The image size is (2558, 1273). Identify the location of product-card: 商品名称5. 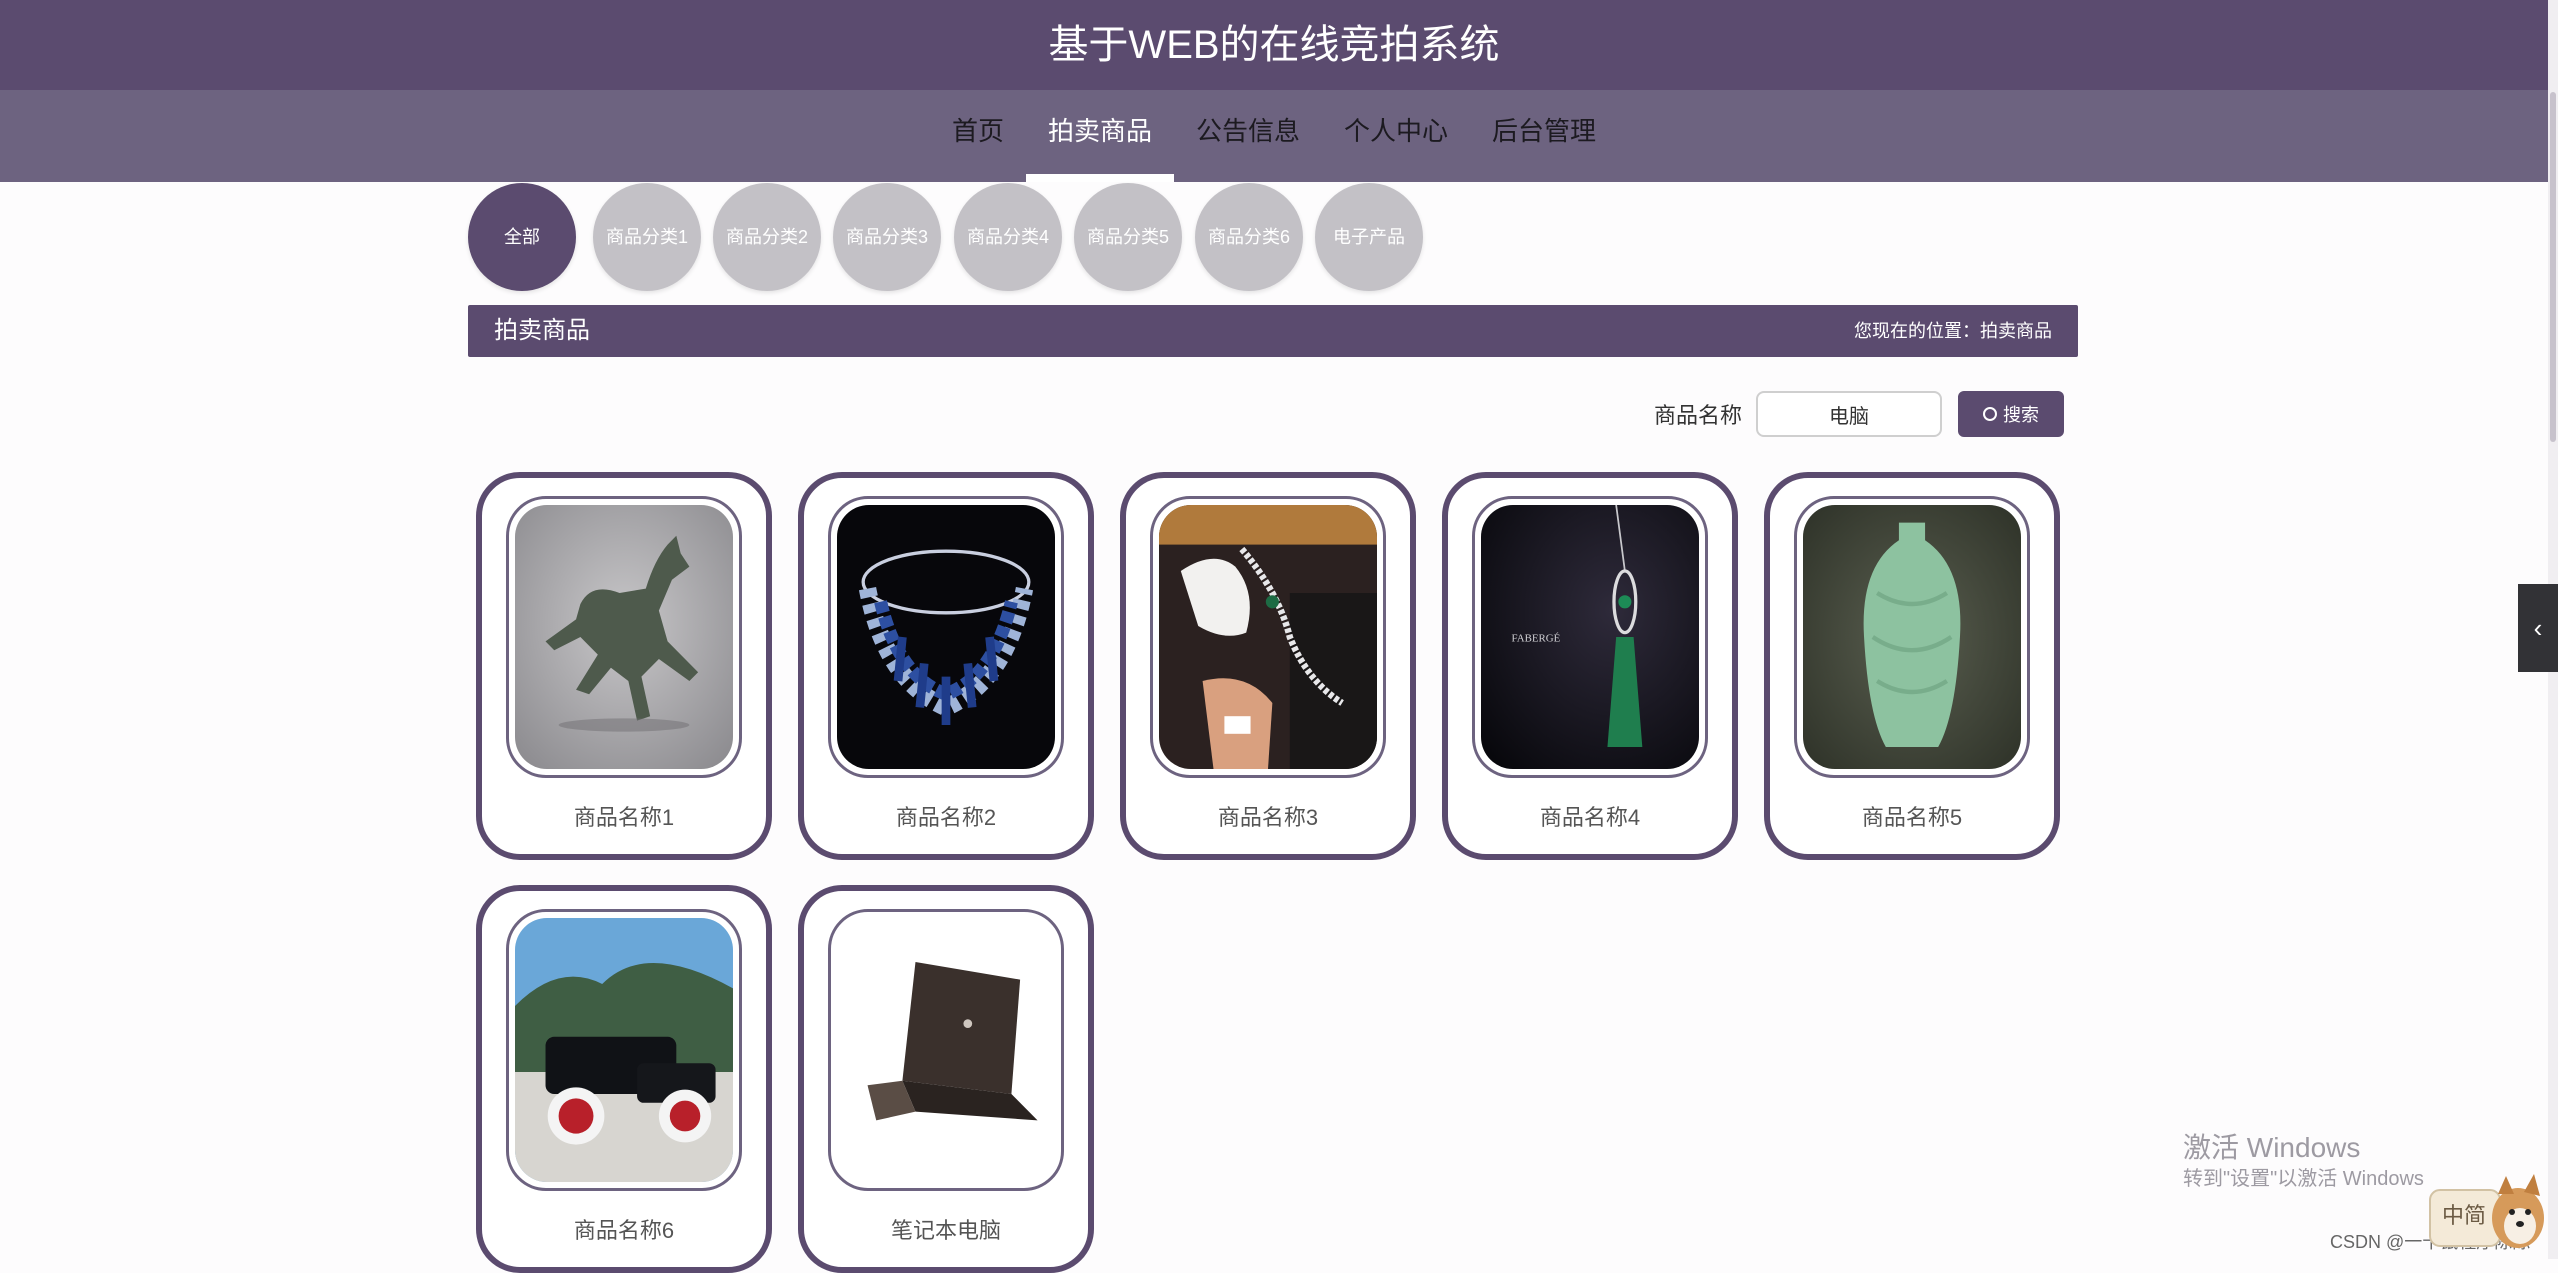
(1912, 666).